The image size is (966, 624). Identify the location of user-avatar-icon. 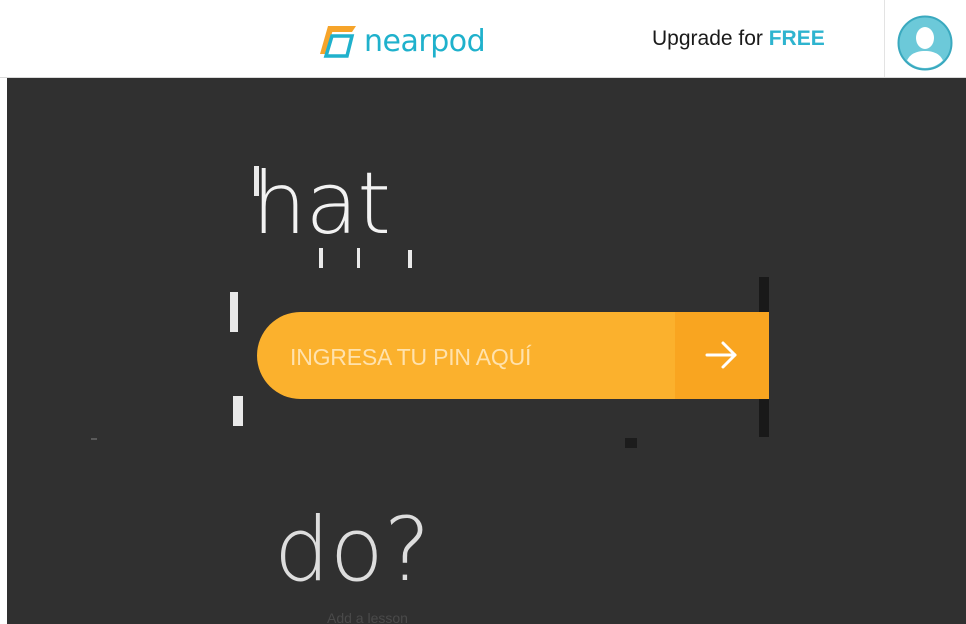
(925, 43).